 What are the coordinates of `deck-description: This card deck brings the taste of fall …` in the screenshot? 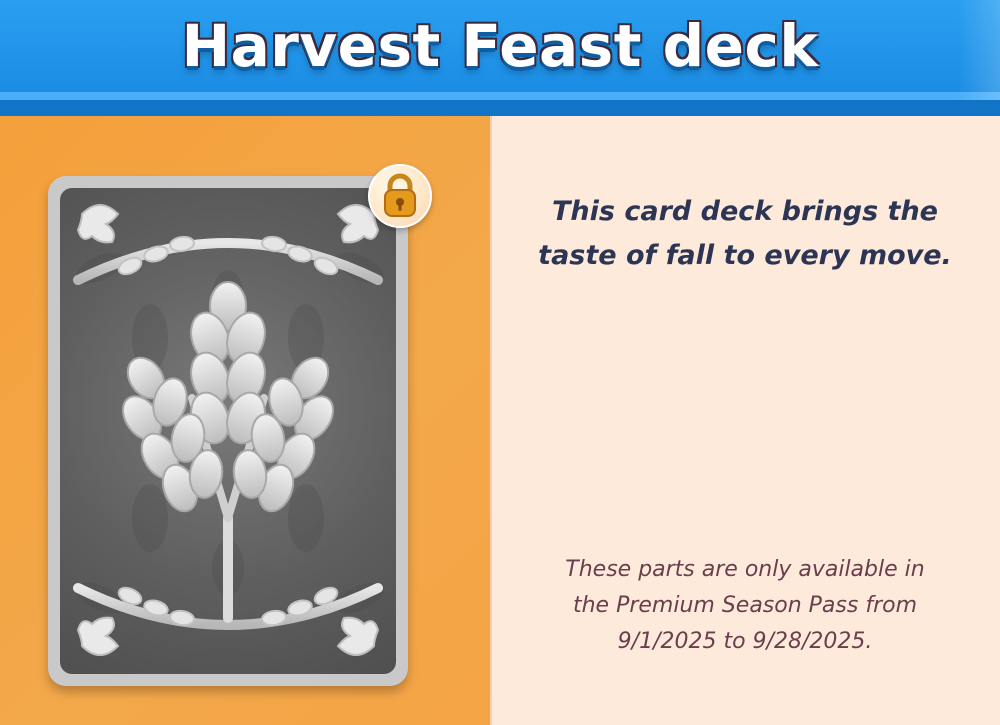 It's located at (745, 233).